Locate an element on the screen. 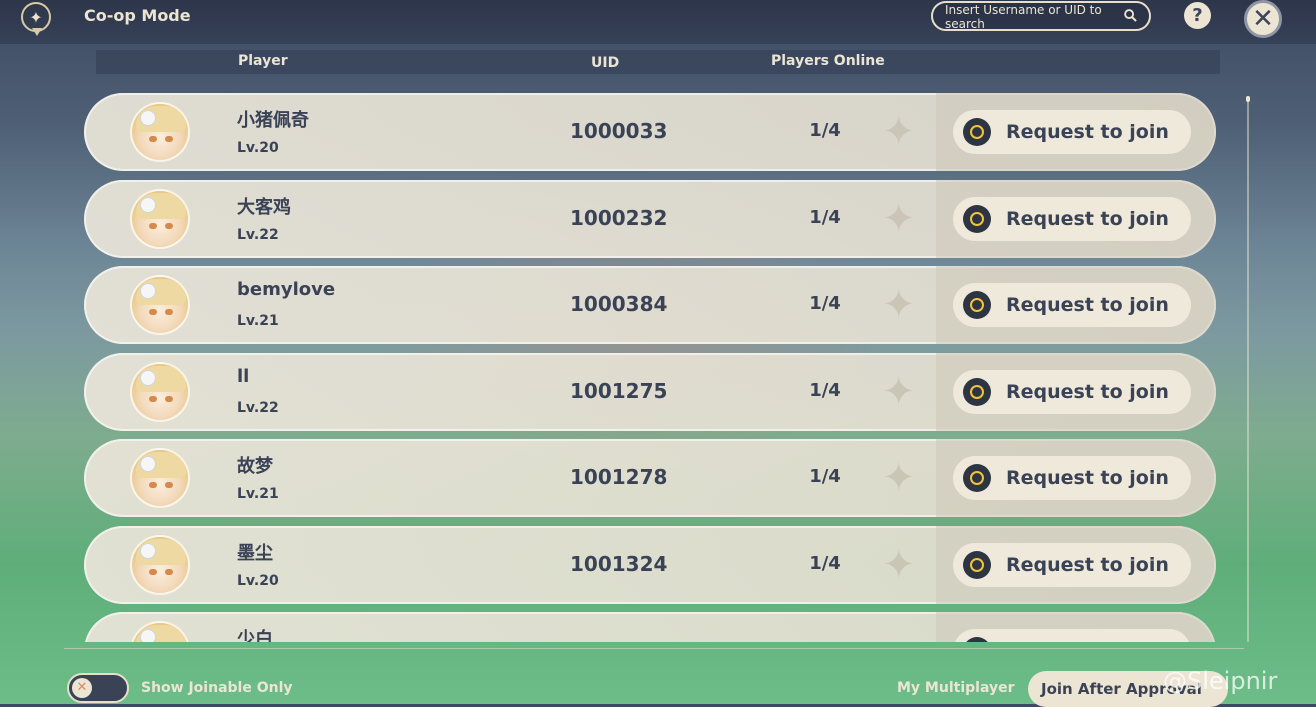 This screenshot has height=707, width=1316. search-icon is located at coordinates (1130, 15).